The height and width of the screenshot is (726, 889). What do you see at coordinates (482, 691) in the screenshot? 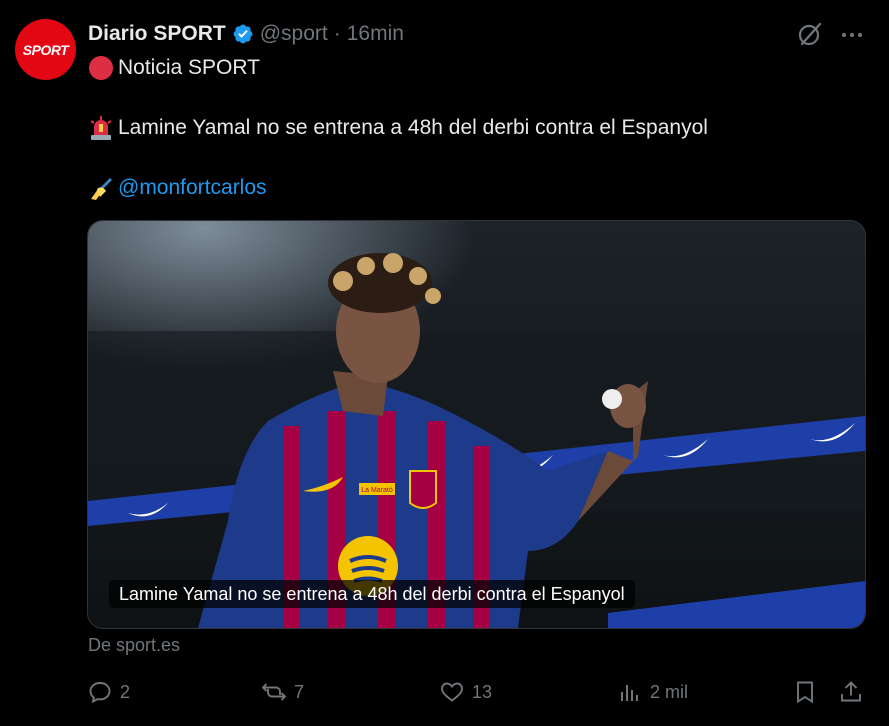
I see `like-count: 13` at bounding box center [482, 691].